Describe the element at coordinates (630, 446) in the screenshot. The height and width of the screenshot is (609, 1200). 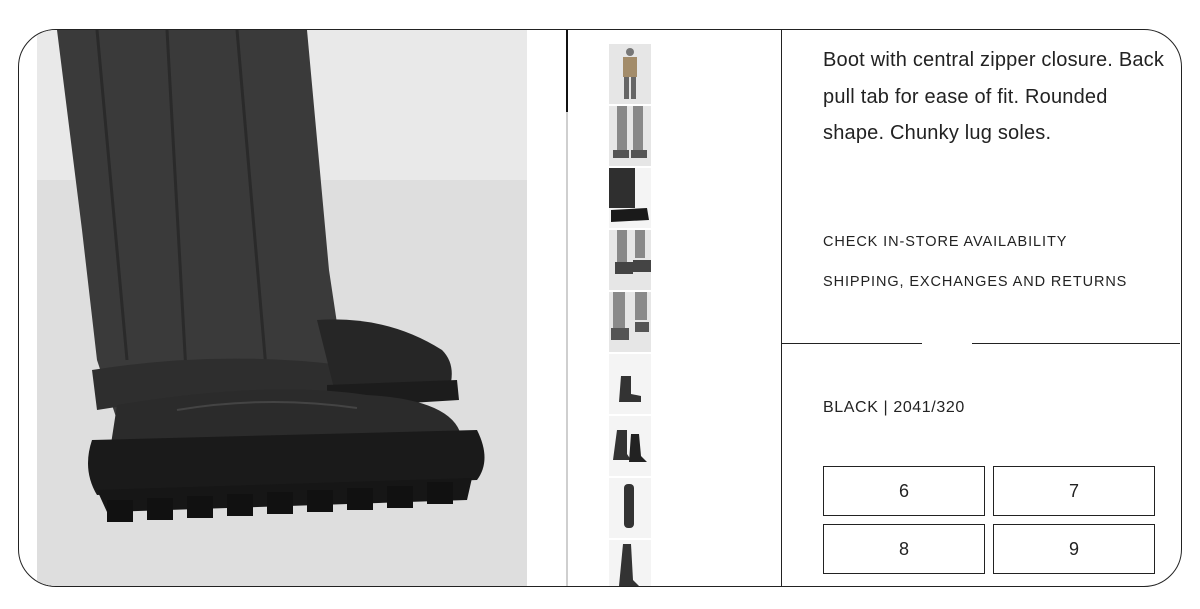
I see `boots-pair-icon` at that location.